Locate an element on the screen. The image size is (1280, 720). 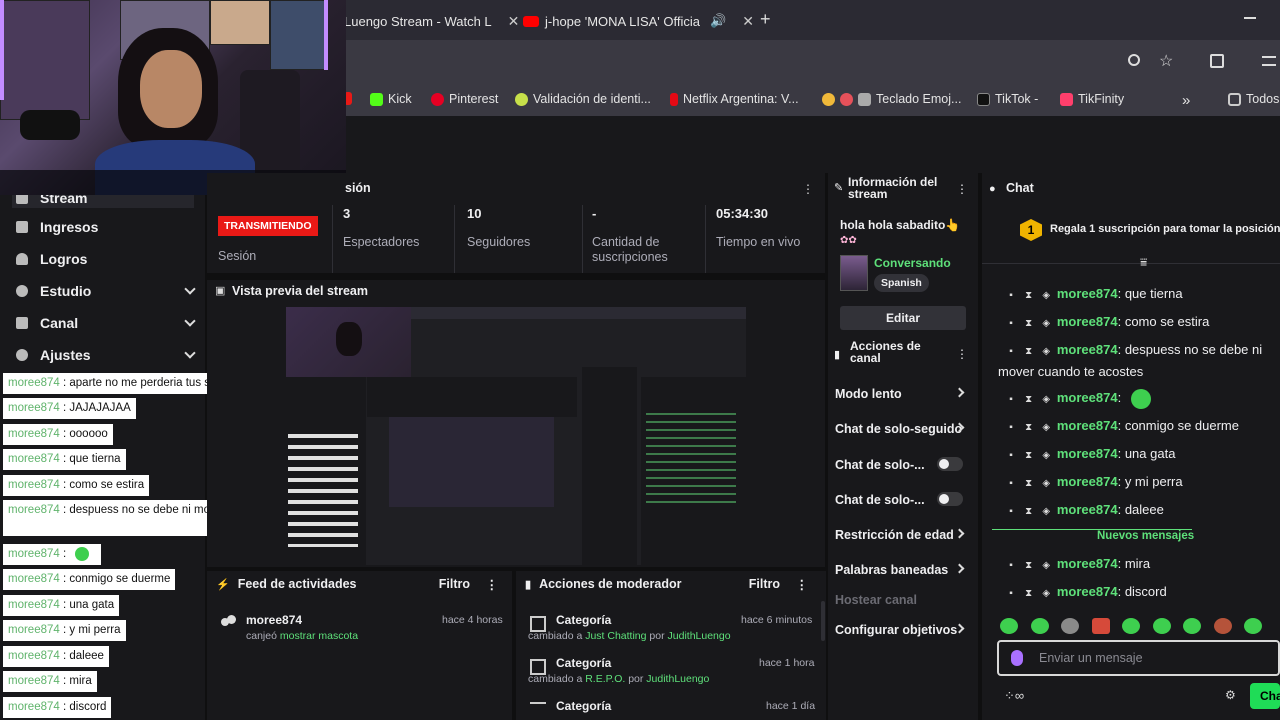
new-tab-icon: + is located at coordinates (765, 19).